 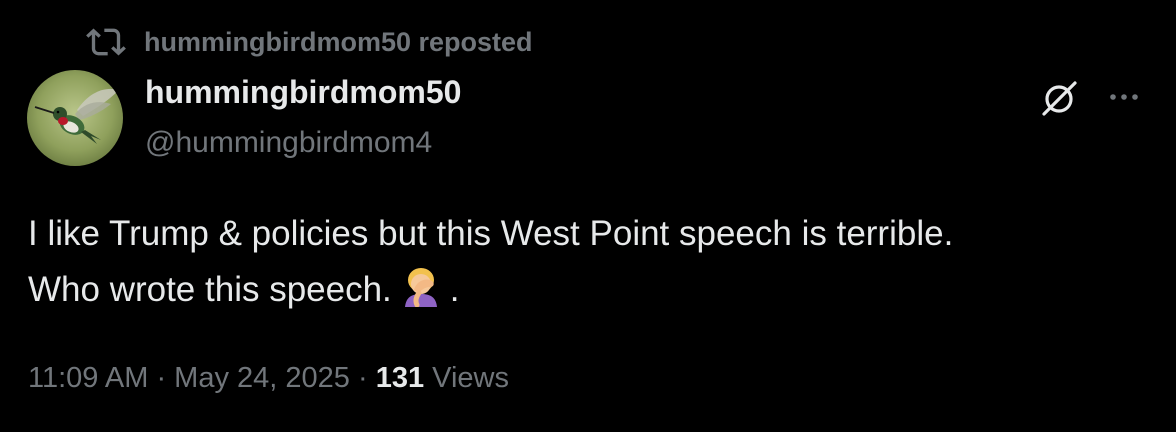 I want to click on more-icon, so click(x=1124, y=97).